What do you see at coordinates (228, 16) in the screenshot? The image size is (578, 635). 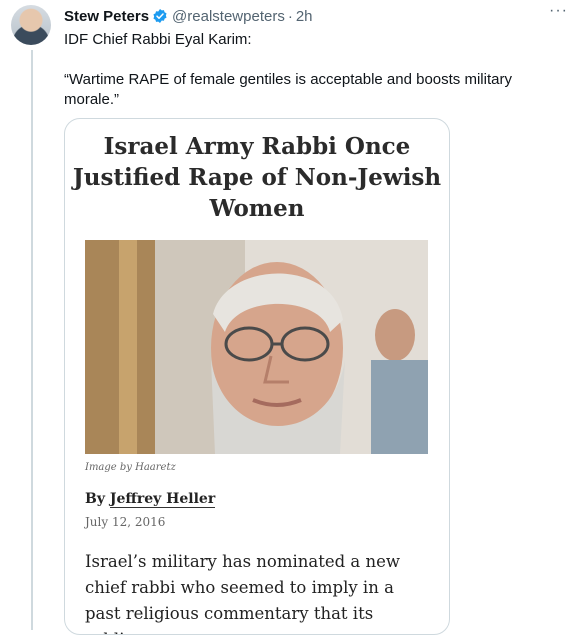 I see `handle: @realstewpeters` at bounding box center [228, 16].